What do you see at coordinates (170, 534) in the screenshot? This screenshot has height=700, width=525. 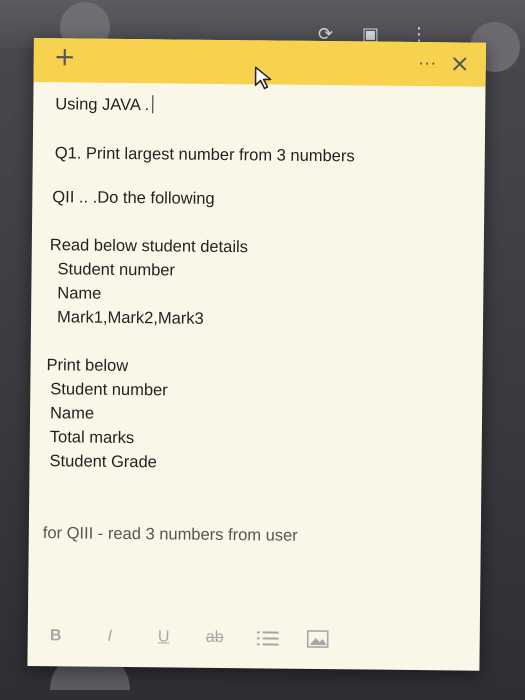 I see `note-line: for QIII - read 3 numbers from user` at bounding box center [170, 534].